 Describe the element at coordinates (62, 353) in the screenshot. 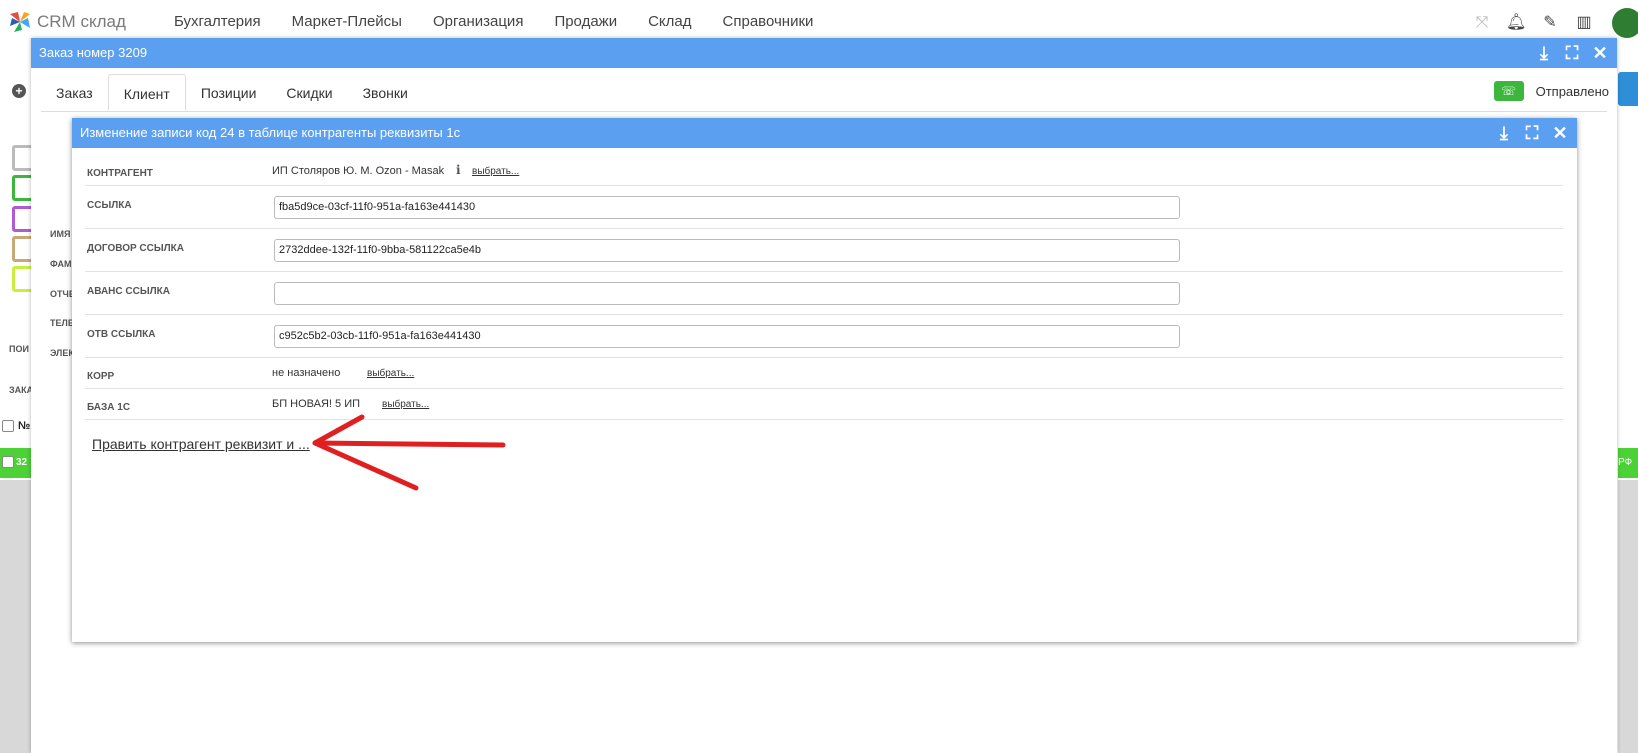

I see `background-label: ЭЛЕК` at that location.